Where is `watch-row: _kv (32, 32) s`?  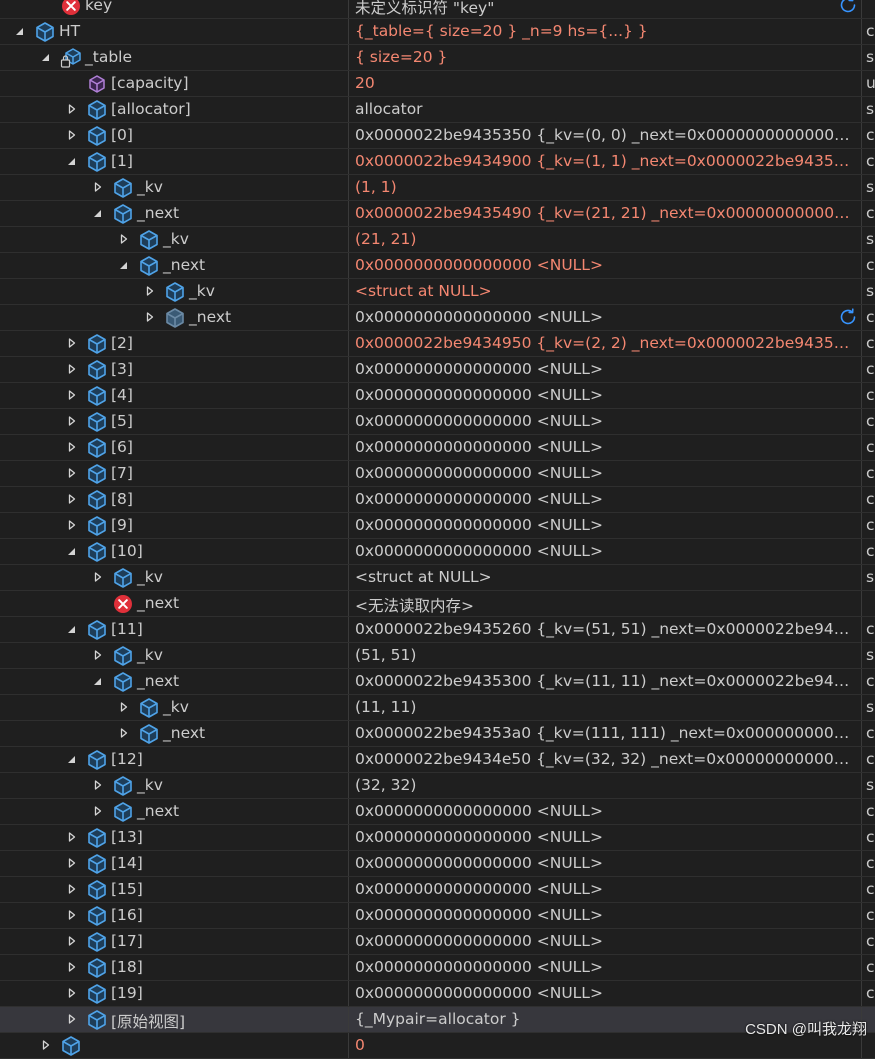 watch-row: _kv (32, 32) s is located at coordinates (437, 786).